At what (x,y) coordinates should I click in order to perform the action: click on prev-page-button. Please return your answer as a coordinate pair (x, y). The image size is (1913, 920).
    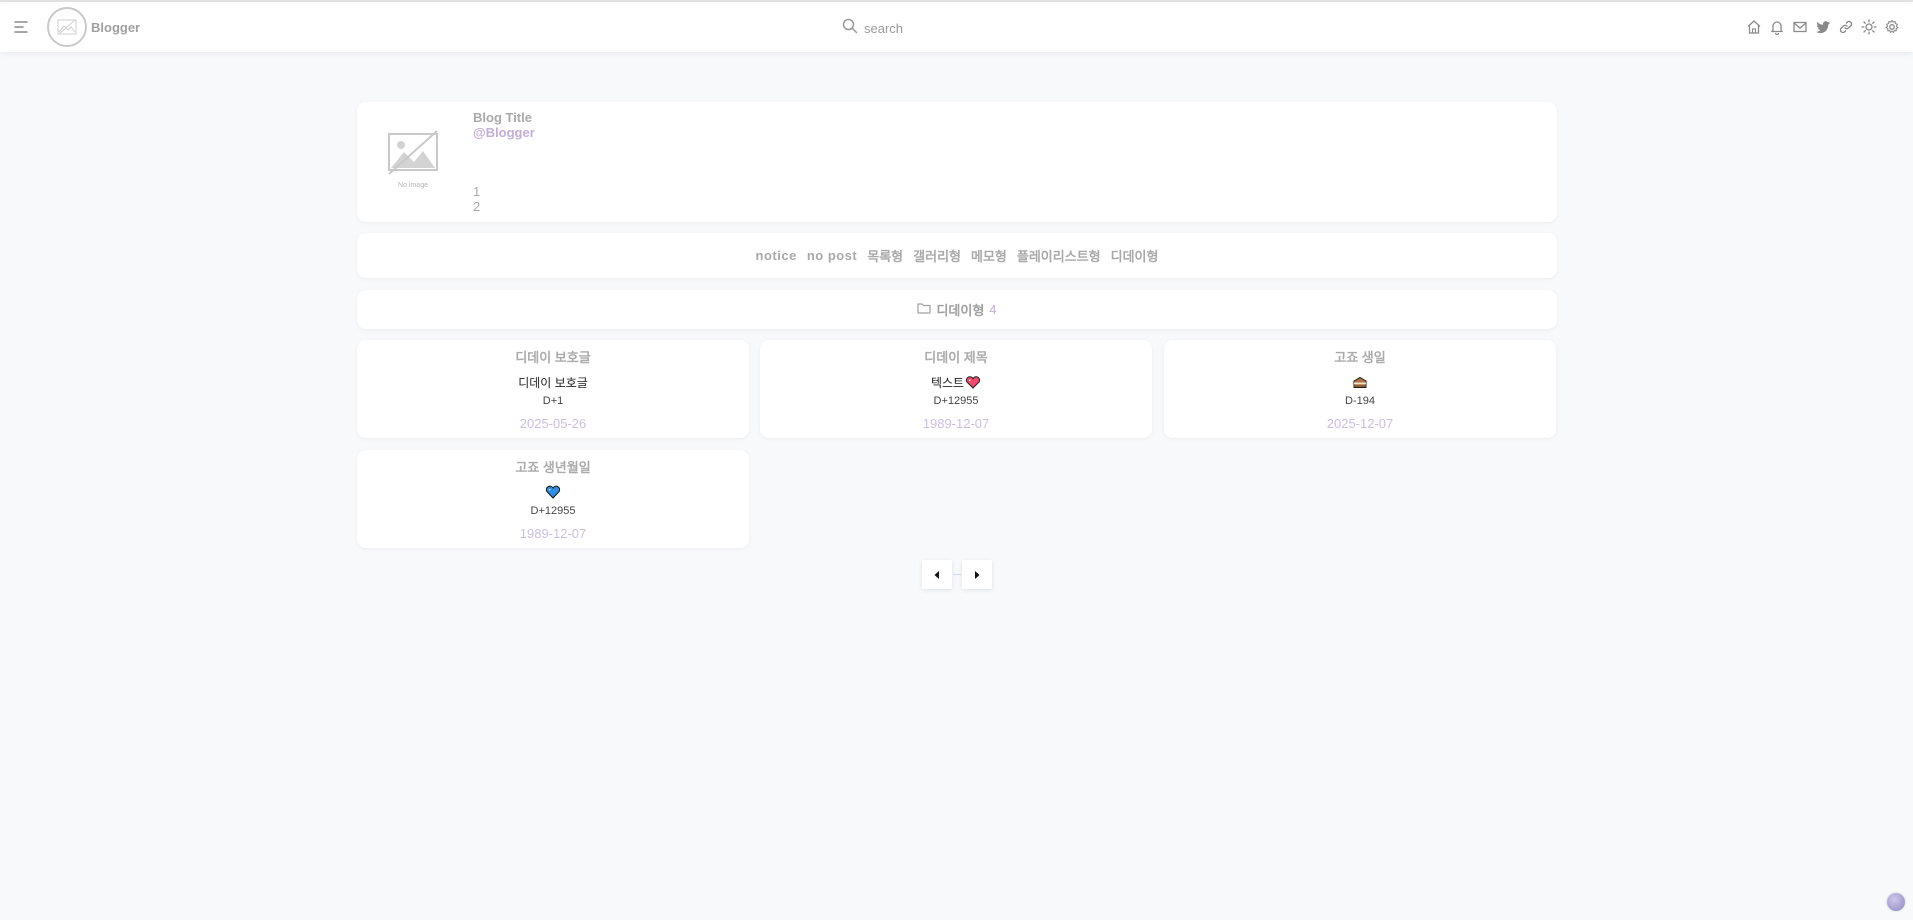
    Looking at the image, I should click on (937, 574).